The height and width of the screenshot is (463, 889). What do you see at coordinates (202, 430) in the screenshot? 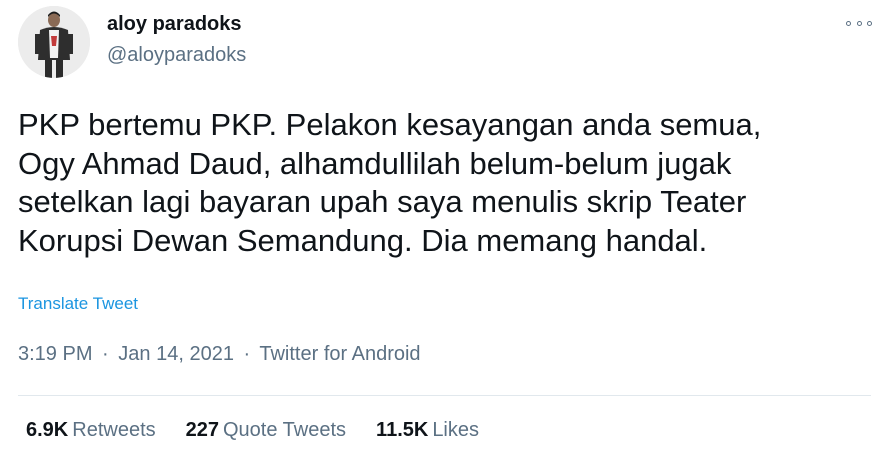
I see `quote-tweets-count: 227` at bounding box center [202, 430].